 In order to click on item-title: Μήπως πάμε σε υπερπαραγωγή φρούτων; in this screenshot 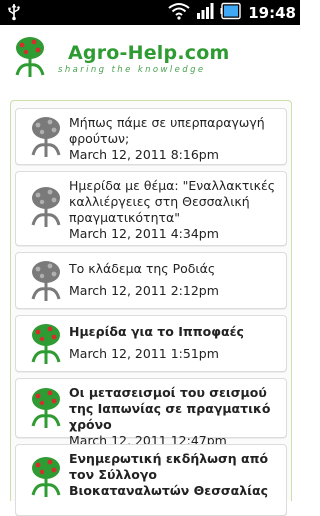, I will do `click(167, 130)`.